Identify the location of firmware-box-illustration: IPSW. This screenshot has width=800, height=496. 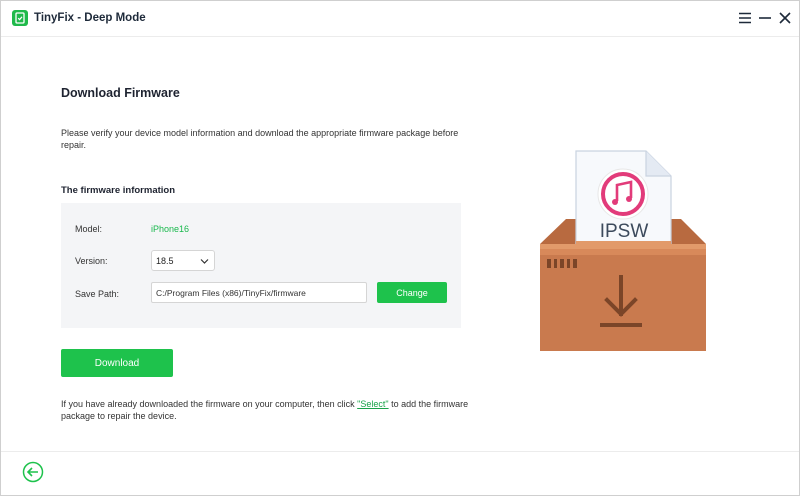
(623, 251).